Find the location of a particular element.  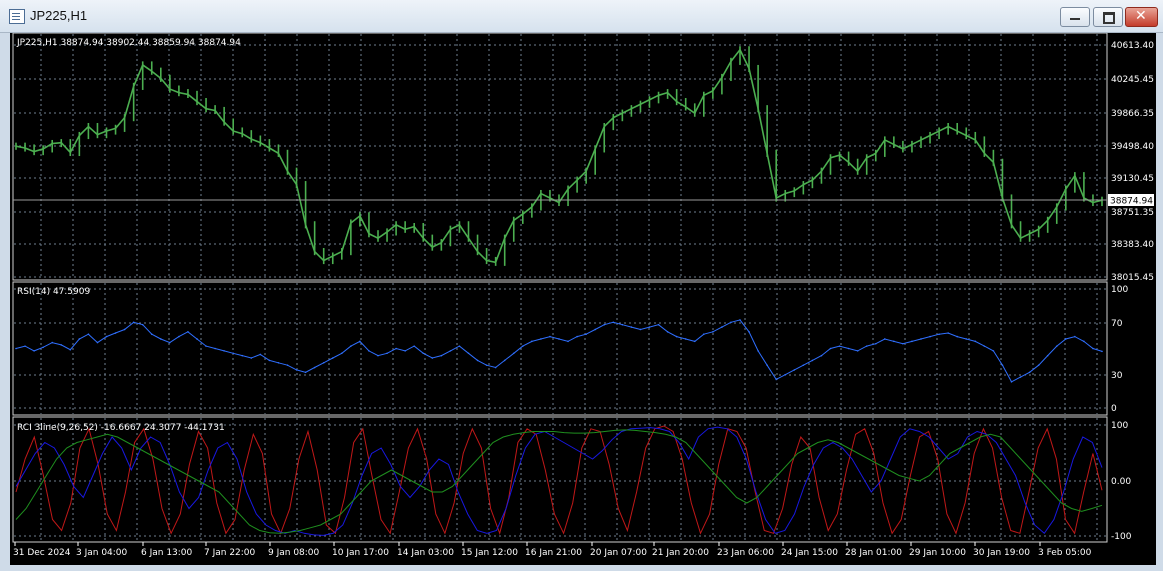

time-axis-label: 14 Jan 03:00 is located at coordinates (425, 553).